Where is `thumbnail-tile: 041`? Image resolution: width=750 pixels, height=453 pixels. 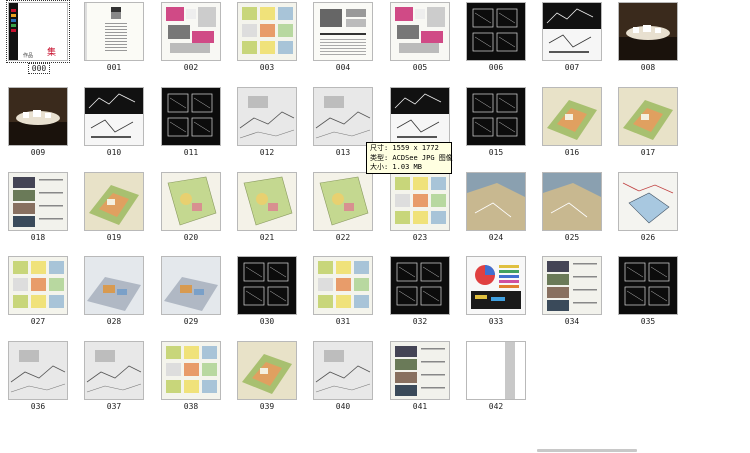 thumbnail-tile: 041 is located at coordinates (420, 377).